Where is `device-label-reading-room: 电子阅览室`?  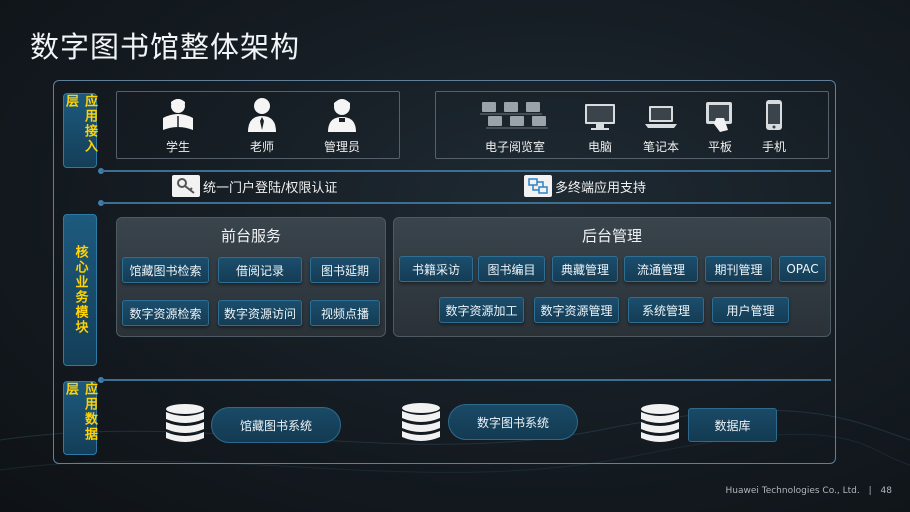 device-label-reading-room: 电子阅览室 is located at coordinates (514, 147).